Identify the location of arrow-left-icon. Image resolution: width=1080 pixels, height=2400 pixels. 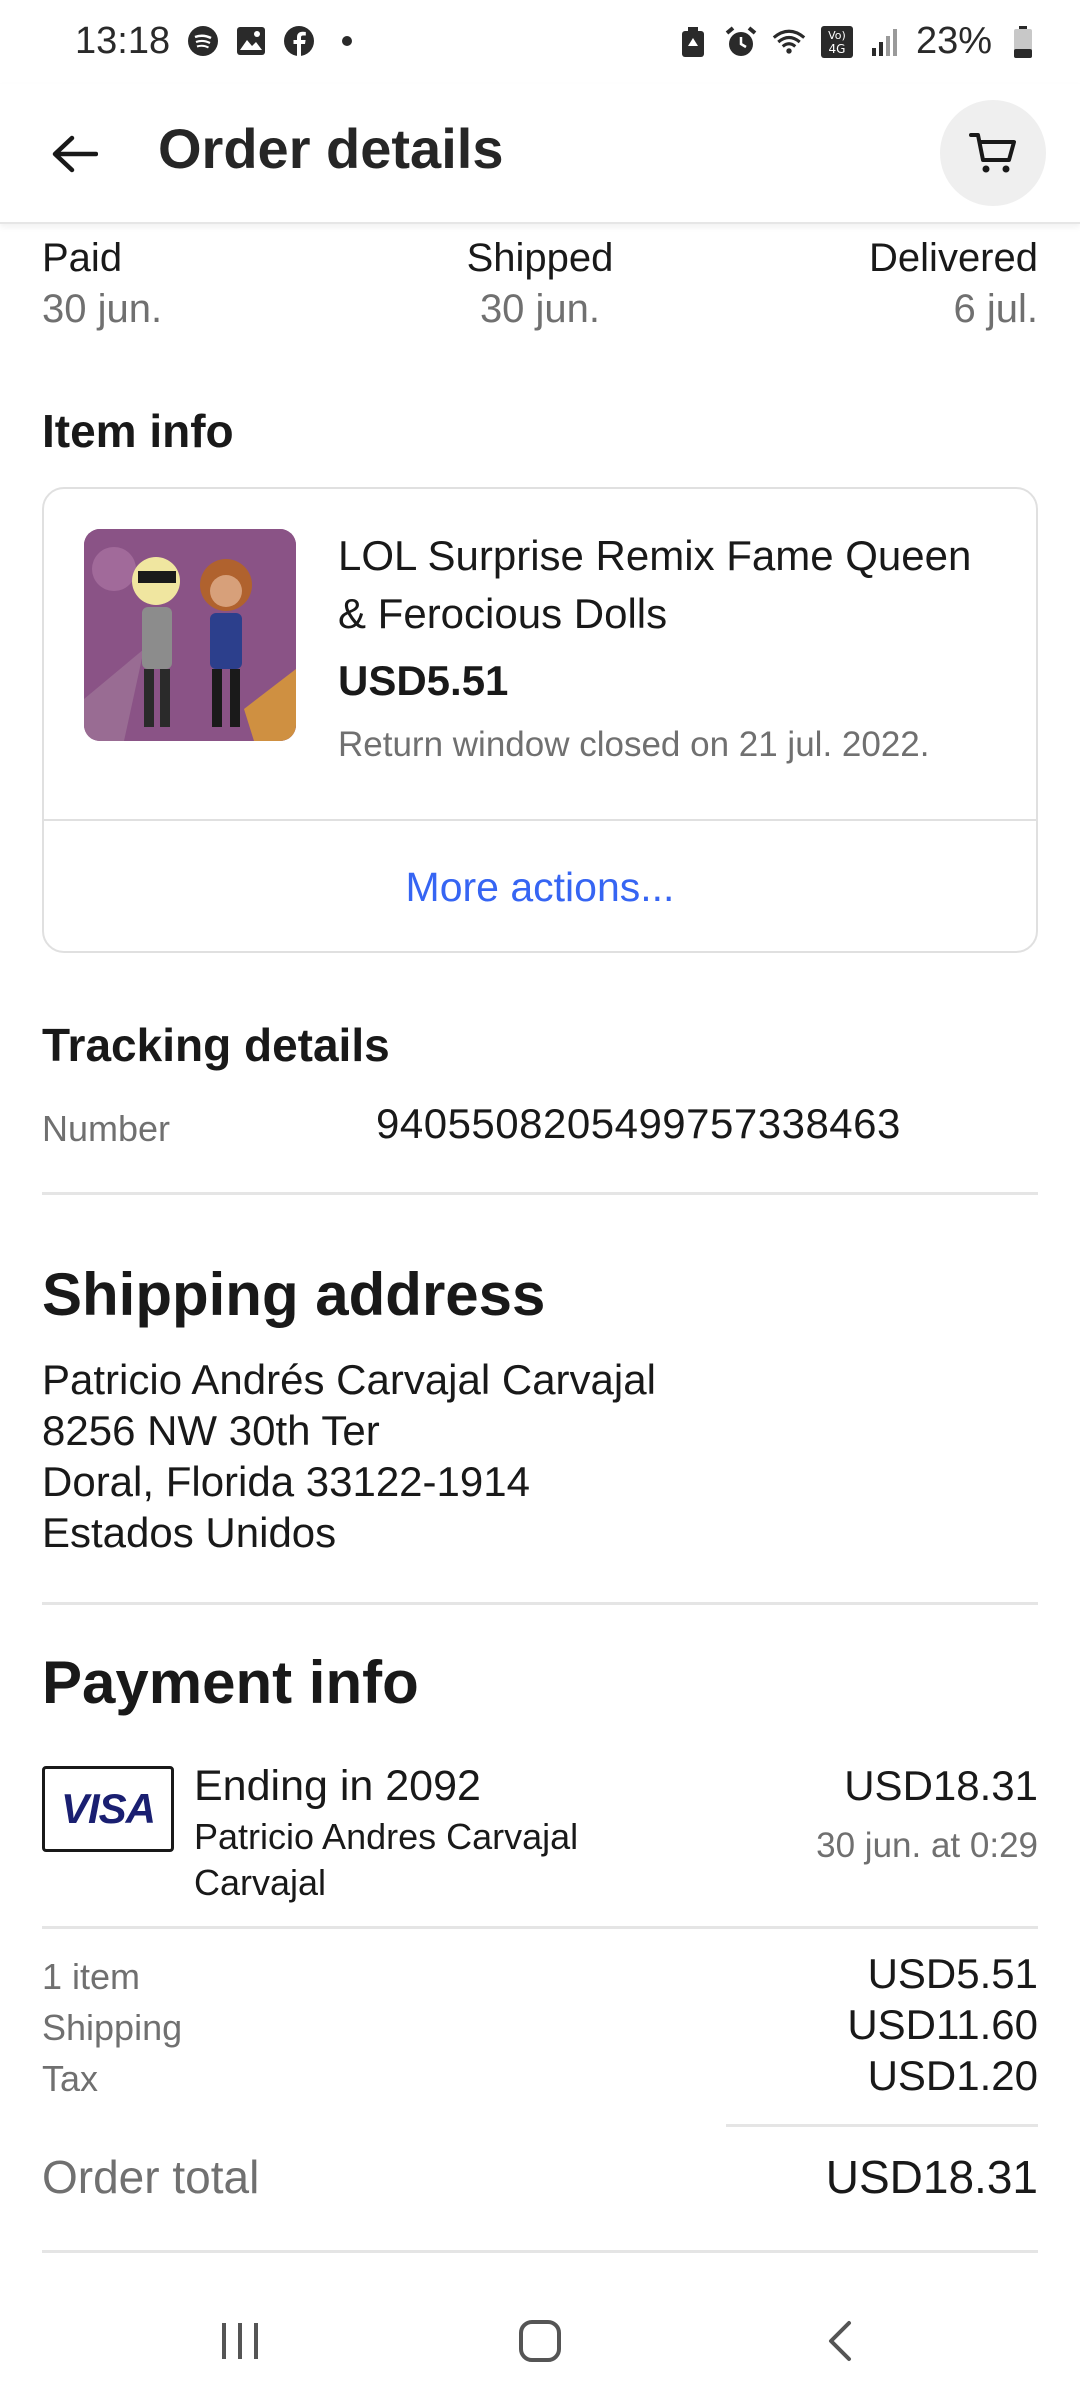
(75, 154).